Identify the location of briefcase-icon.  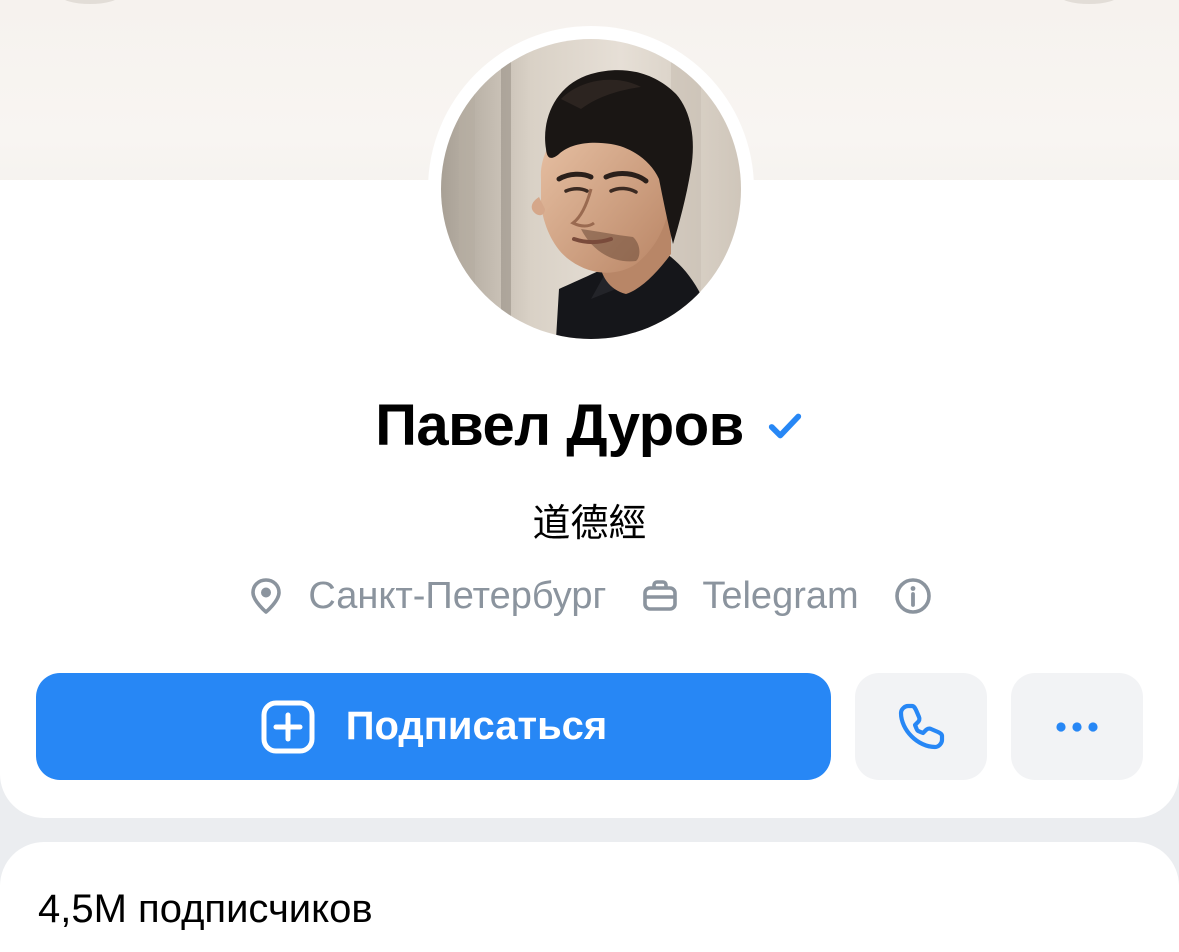
(660, 595).